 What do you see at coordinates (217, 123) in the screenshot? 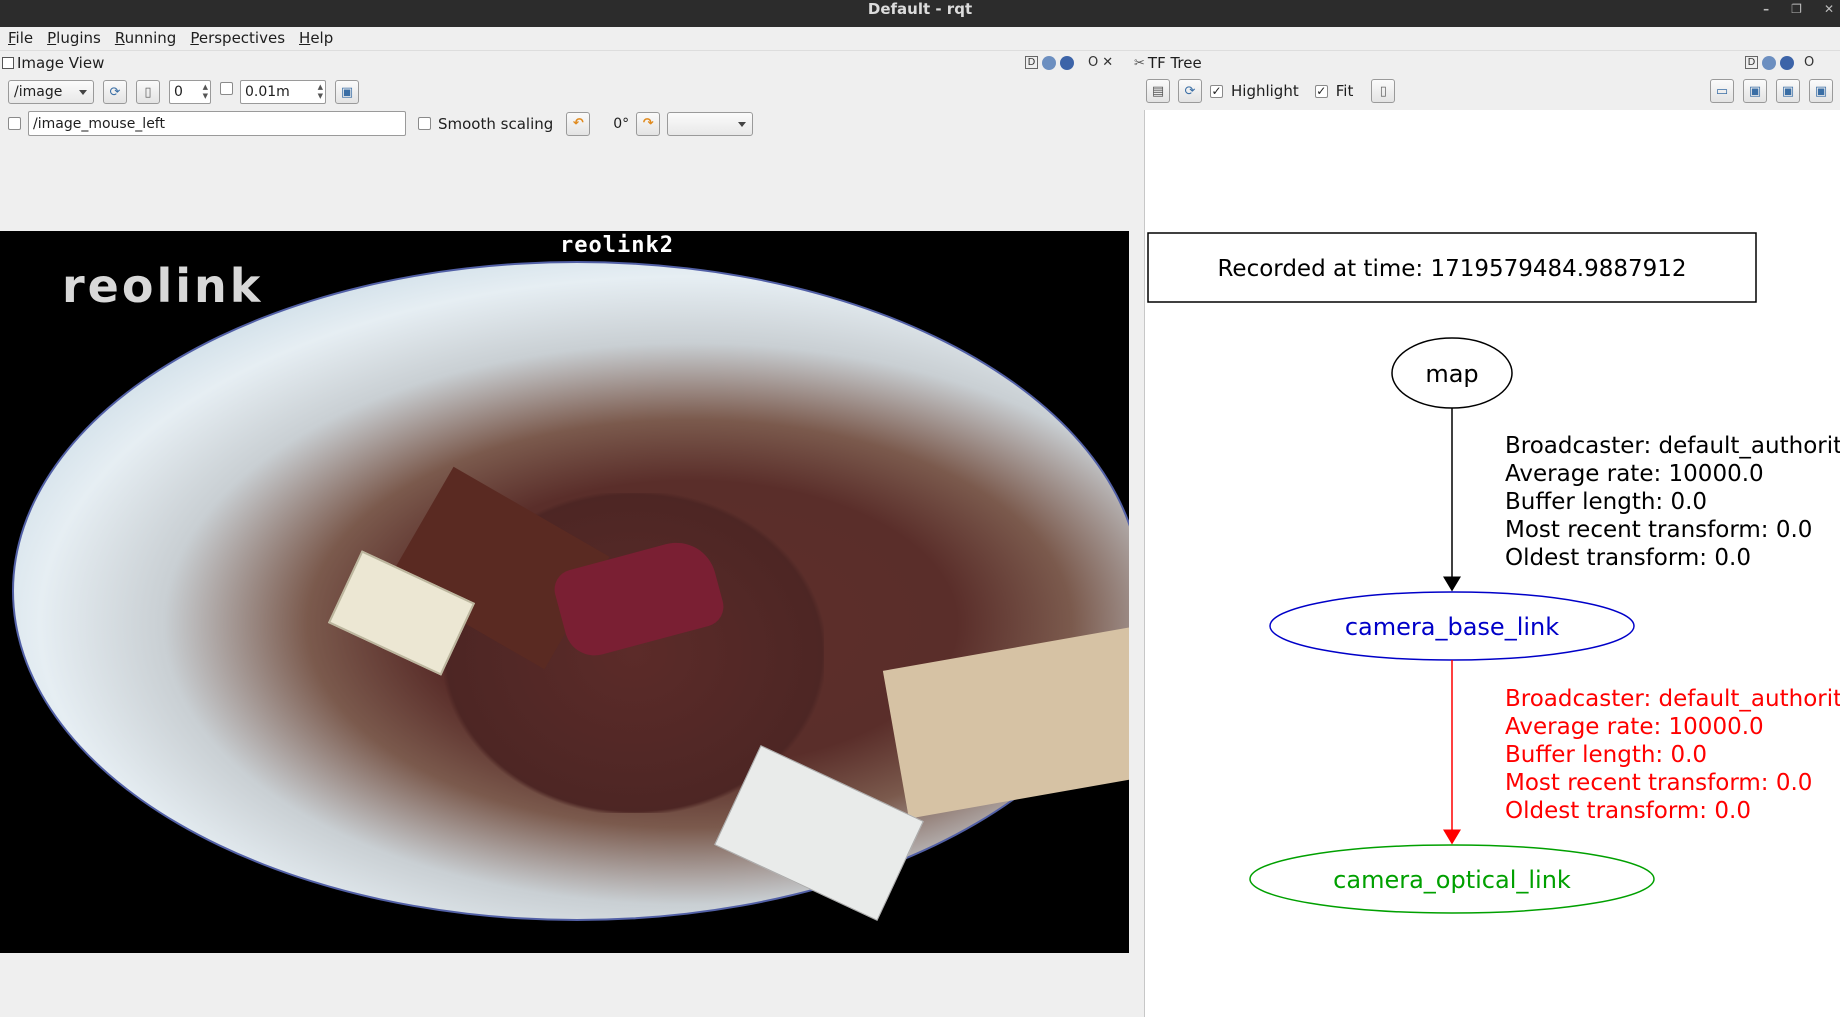
I see `mouse-topic-input: /image_mouse_left` at bounding box center [217, 123].